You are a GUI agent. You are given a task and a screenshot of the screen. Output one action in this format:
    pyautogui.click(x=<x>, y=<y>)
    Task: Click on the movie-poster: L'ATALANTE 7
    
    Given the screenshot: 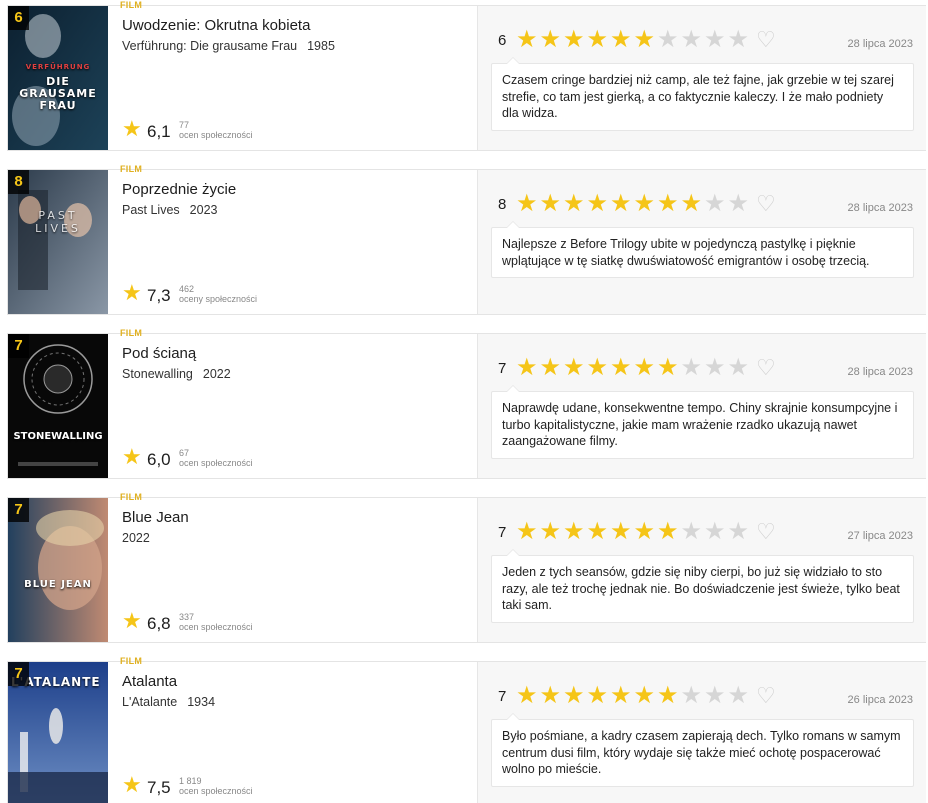 What is the action you would take?
    pyautogui.click(x=58, y=732)
    